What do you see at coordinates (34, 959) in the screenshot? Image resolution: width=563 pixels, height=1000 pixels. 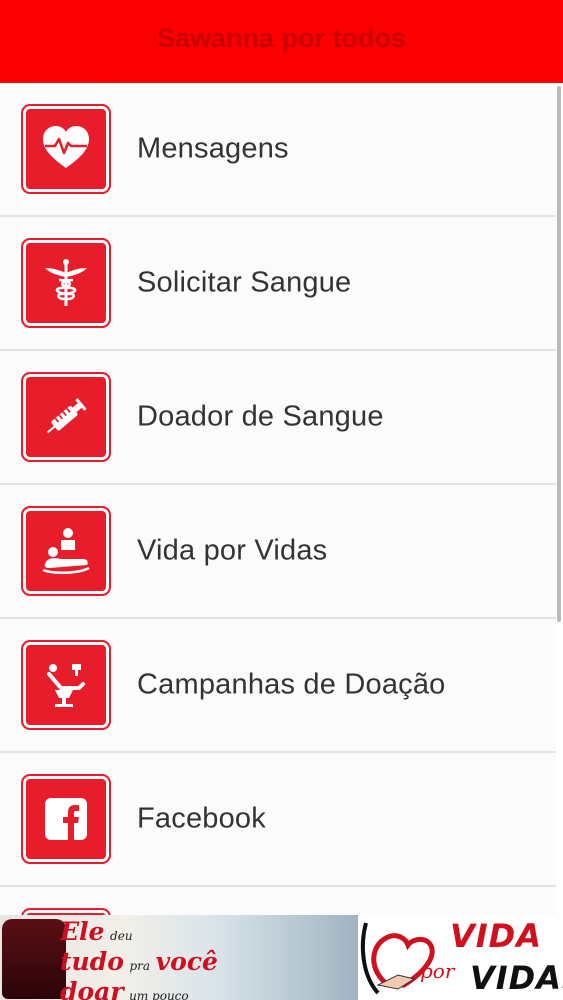 I see `blood-bag-image` at bounding box center [34, 959].